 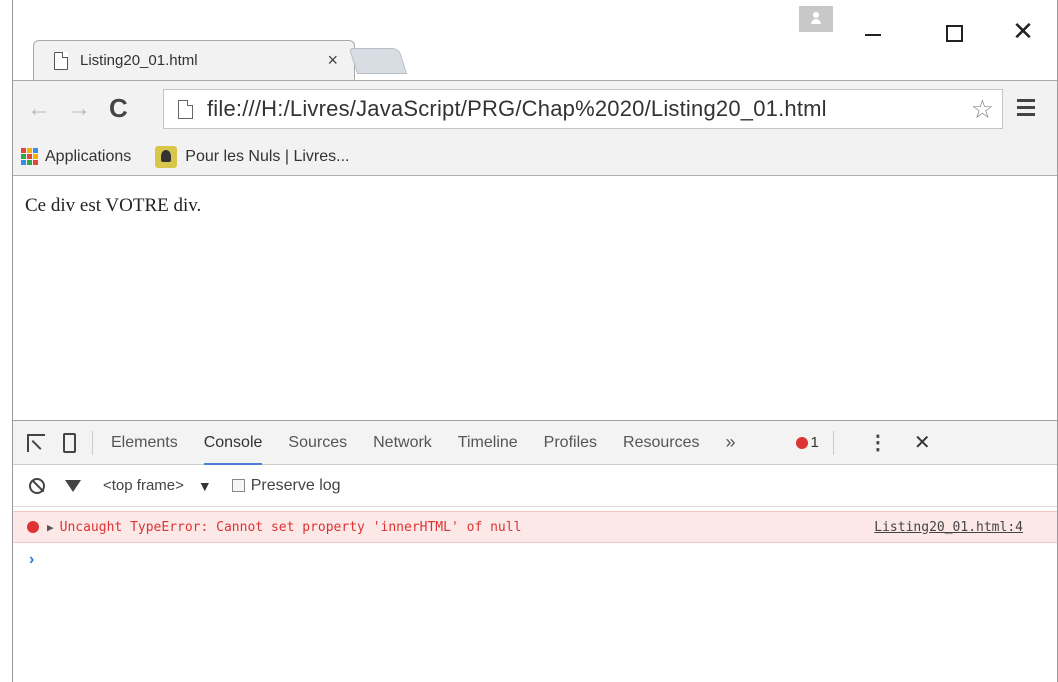 What do you see at coordinates (233, 443) in the screenshot?
I see `tab-console: Console` at bounding box center [233, 443].